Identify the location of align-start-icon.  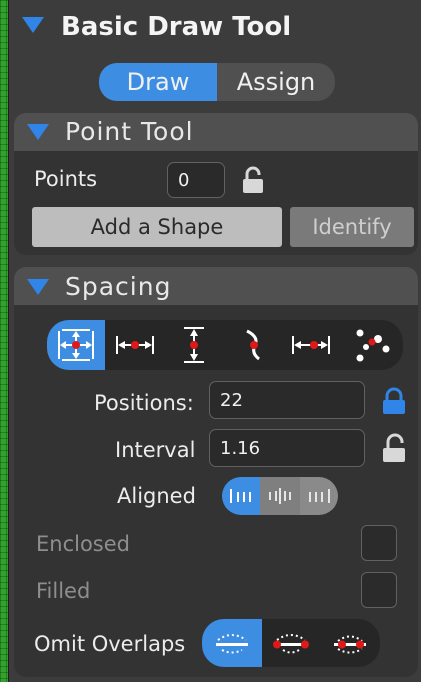
(241, 496).